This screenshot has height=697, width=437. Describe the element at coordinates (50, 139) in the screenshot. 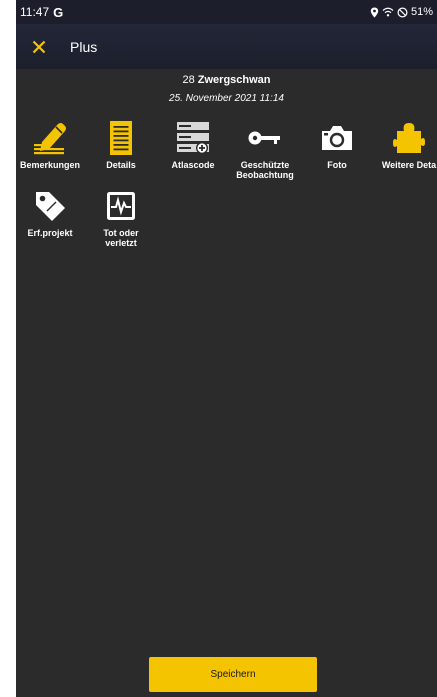

I see `pencil-lines-icon` at that location.